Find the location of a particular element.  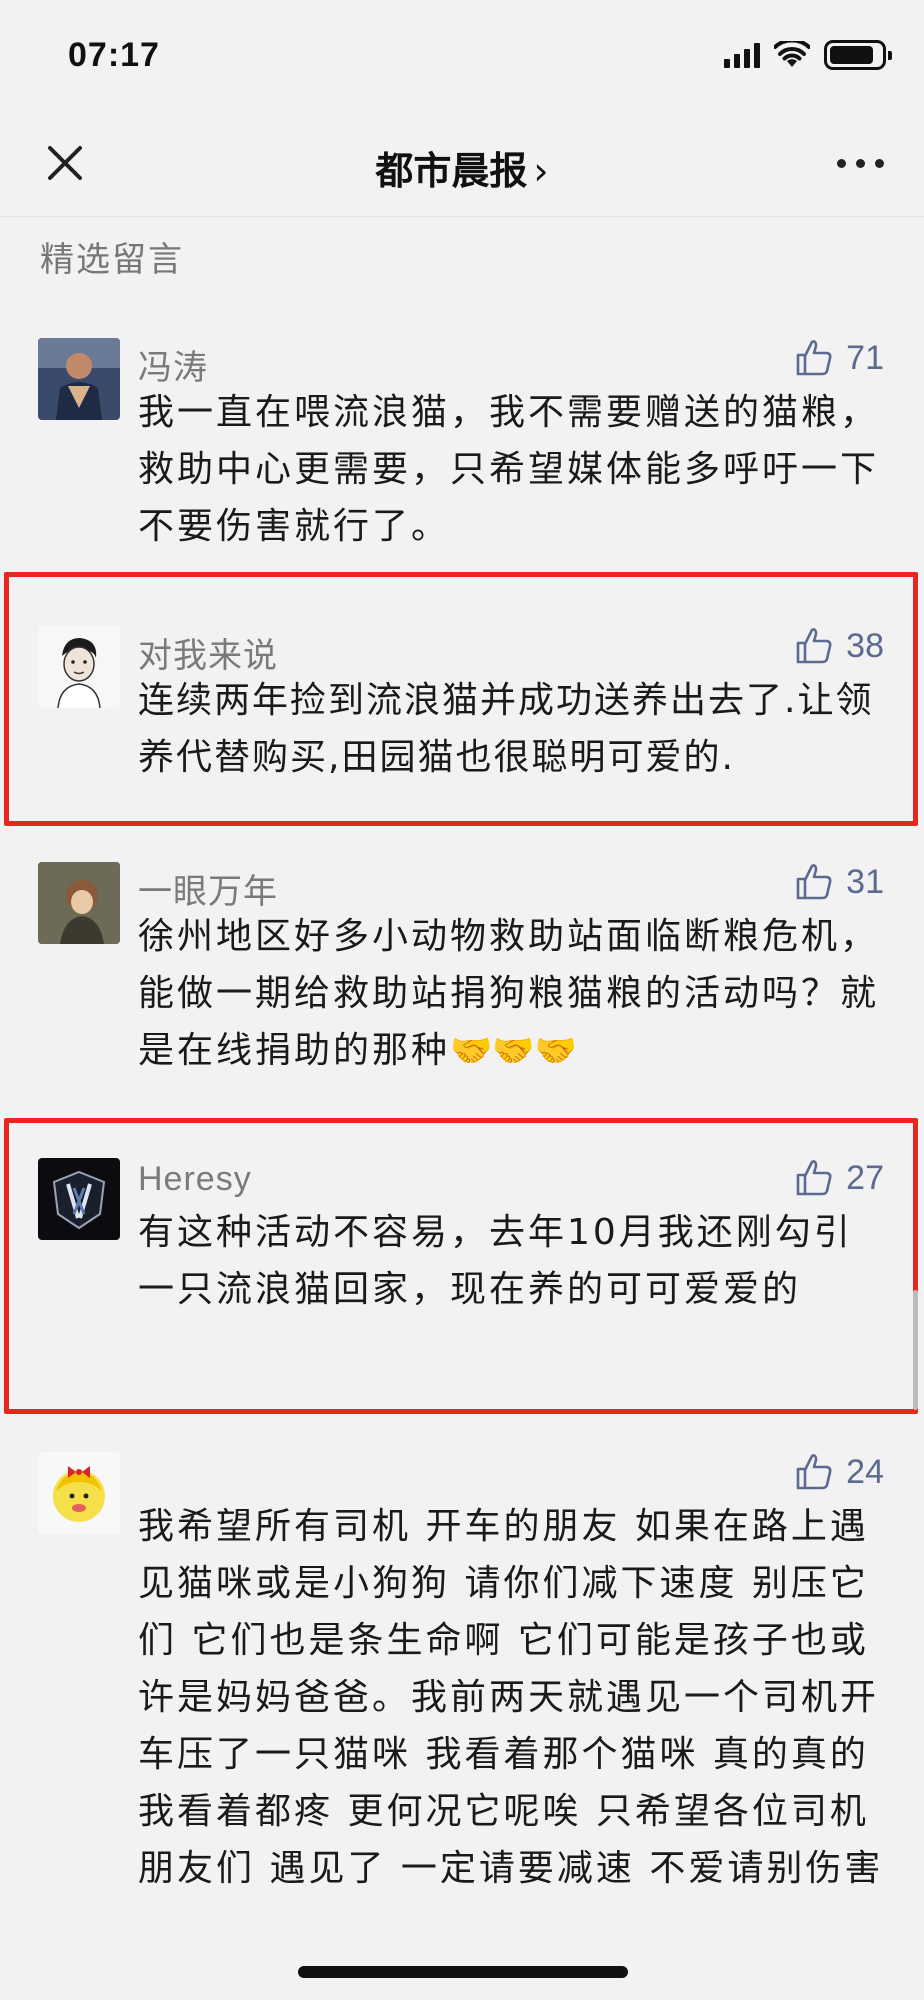

status-time: 07:17 is located at coordinates (114, 55).